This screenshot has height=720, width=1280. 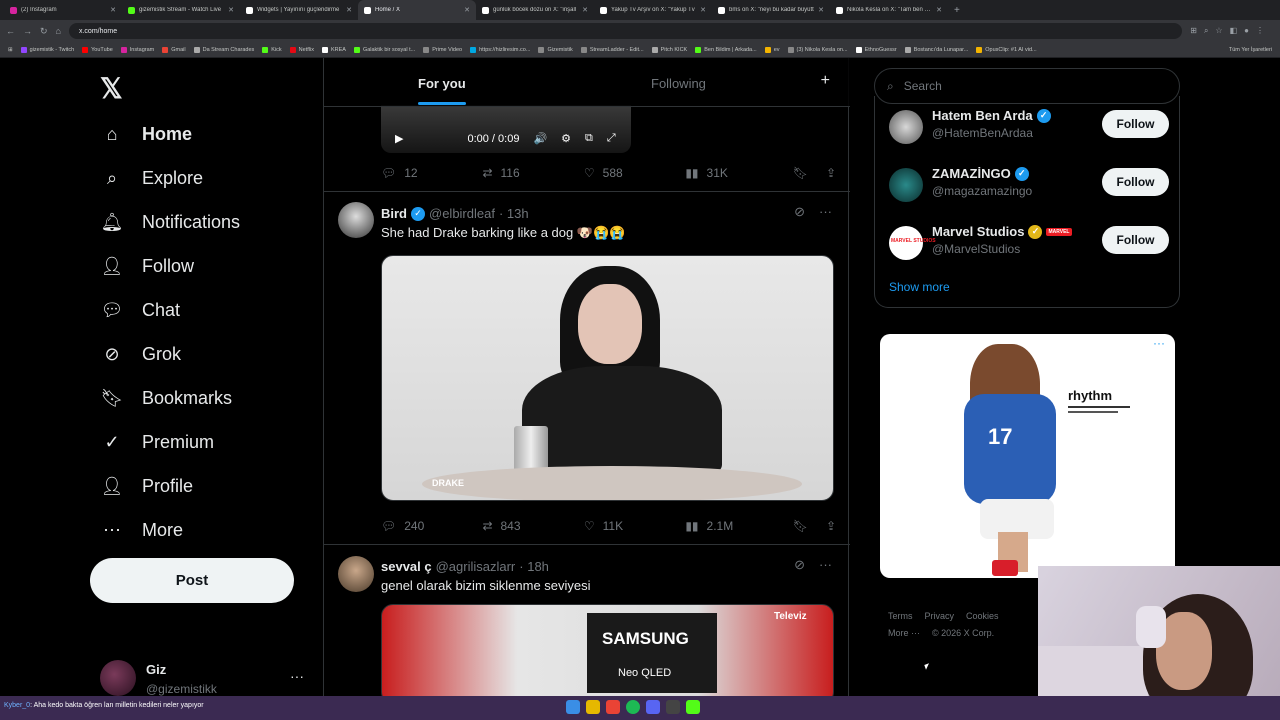 What do you see at coordinates (1250, 50) in the screenshot?
I see `all-bookmarks: Tüm Yer İşaretleri` at bounding box center [1250, 50].